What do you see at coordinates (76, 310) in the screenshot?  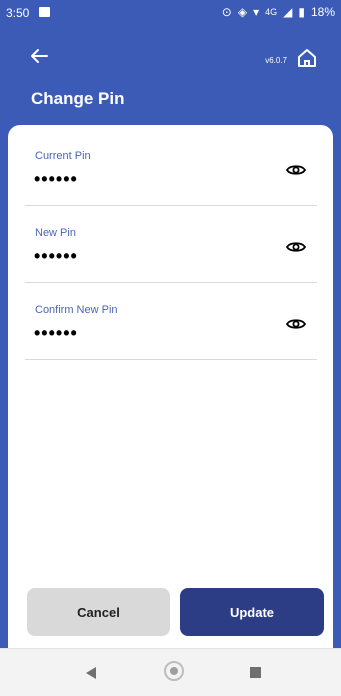 I see `confirm-pin-label: Confirm New Pin` at bounding box center [76, 310].